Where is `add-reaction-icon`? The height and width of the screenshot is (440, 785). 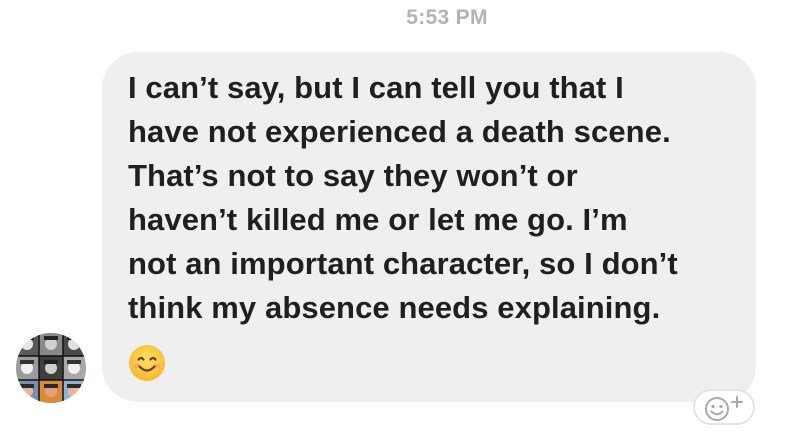
add-reaction-icon is located at coordinates (724, 408).